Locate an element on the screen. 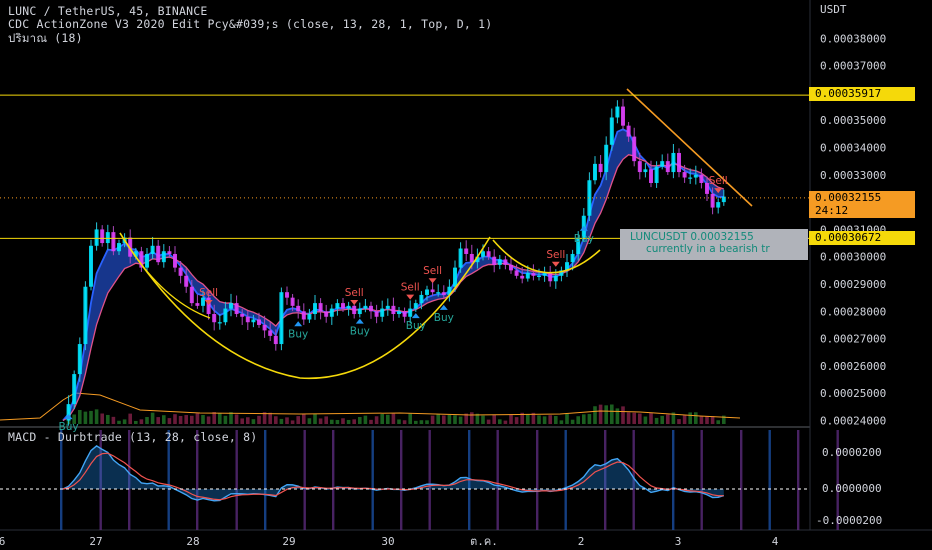  price-tick-label: 0.00029000 is located at coordinates (853, 284).